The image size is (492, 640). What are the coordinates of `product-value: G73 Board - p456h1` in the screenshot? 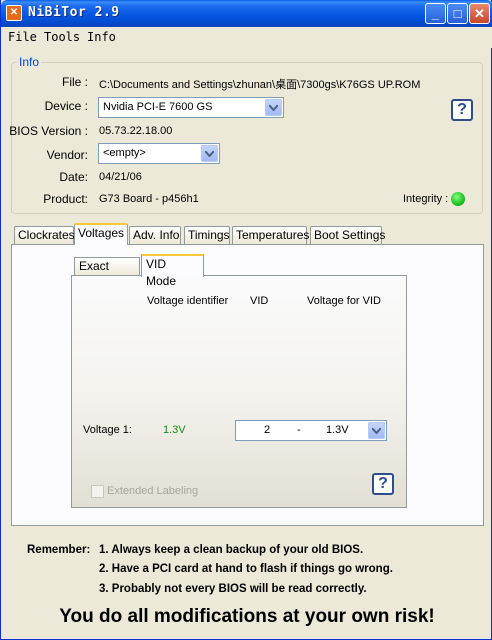 It's located at (149, 199).